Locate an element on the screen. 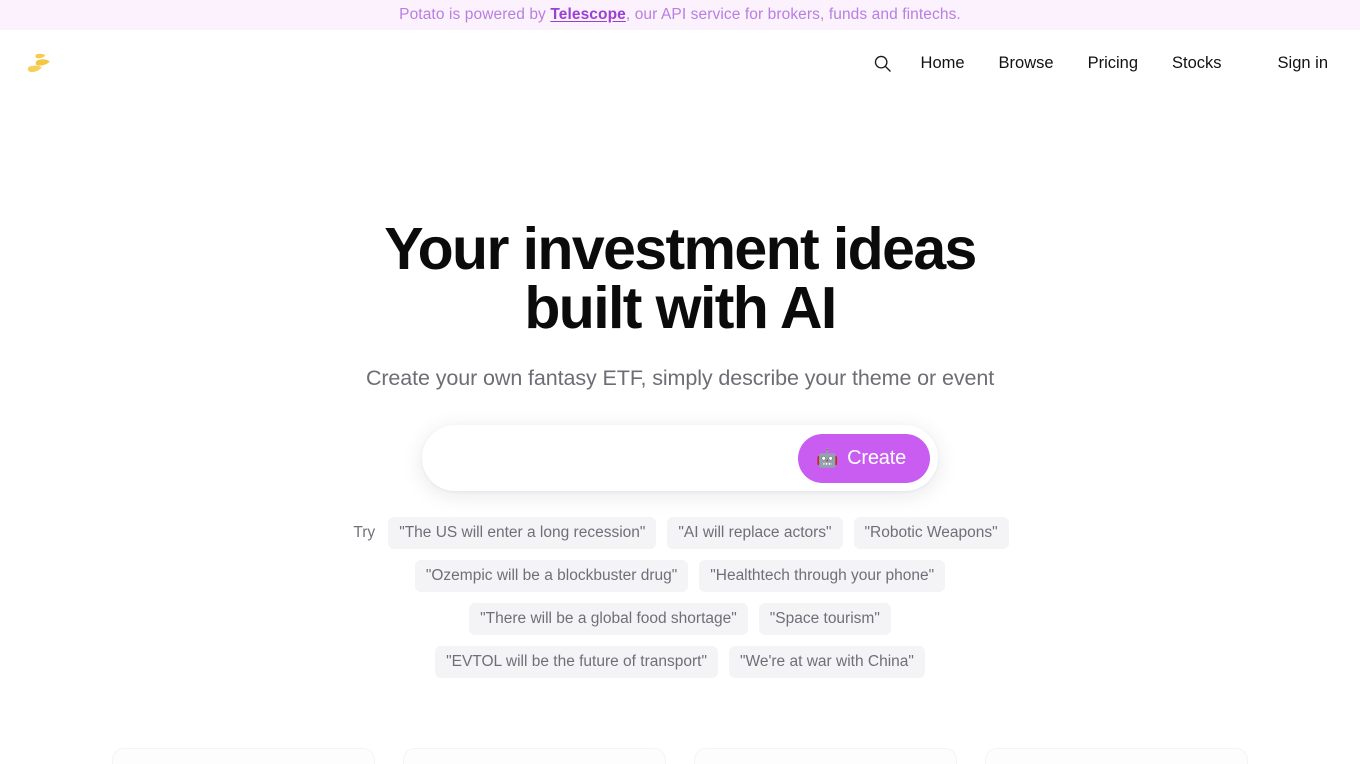 The image size is (1360, 764). prompt-bar: 🤖 Create is located at coordinates (680, 458).